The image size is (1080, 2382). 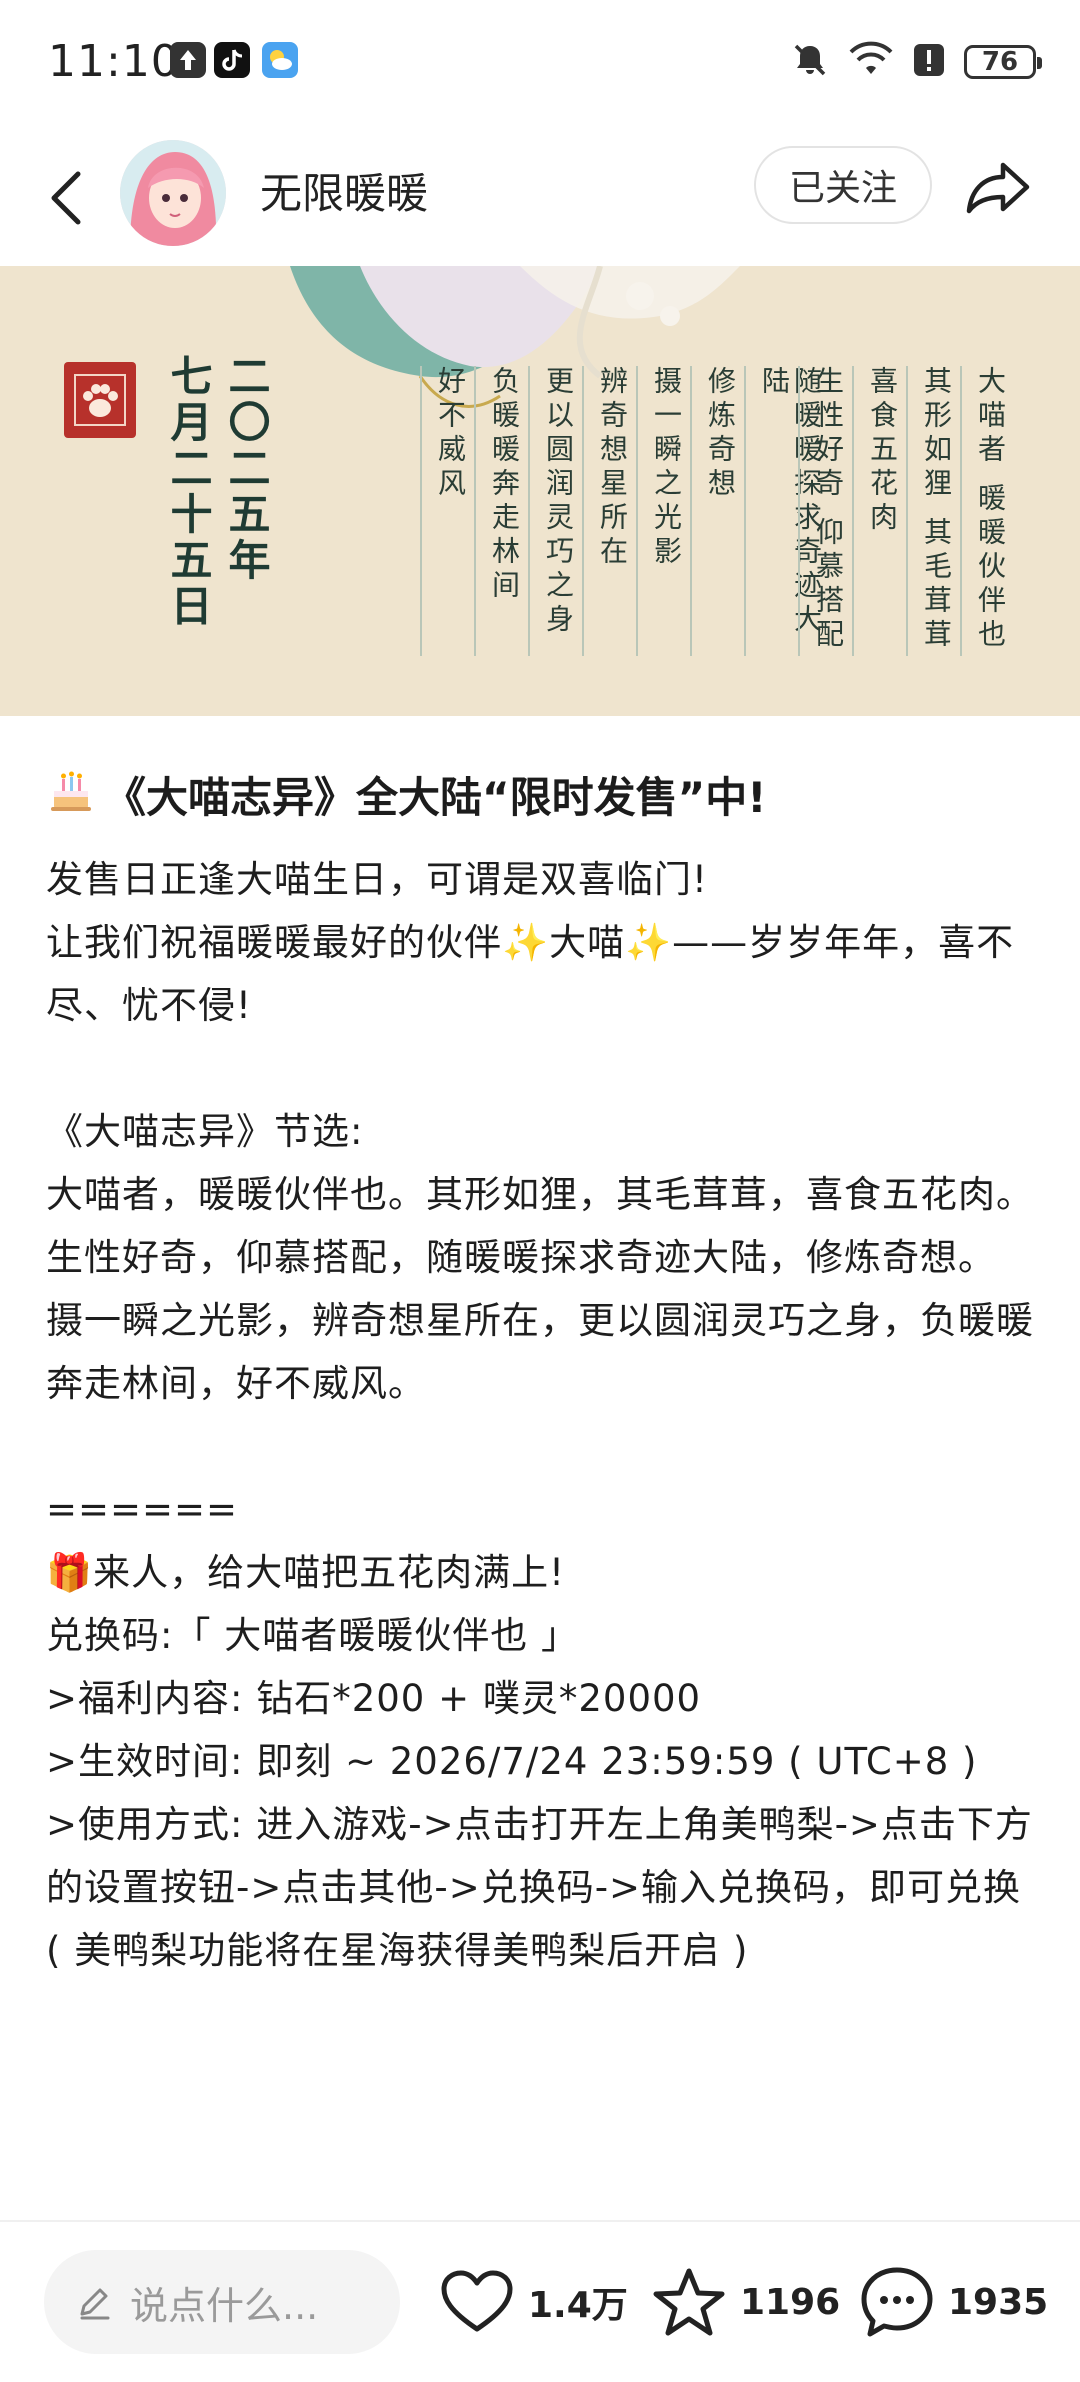 What do you see at coordinates (95, 2304) in the screenshot?
I see `pencil-icon` at bounding box center [95, 2304].